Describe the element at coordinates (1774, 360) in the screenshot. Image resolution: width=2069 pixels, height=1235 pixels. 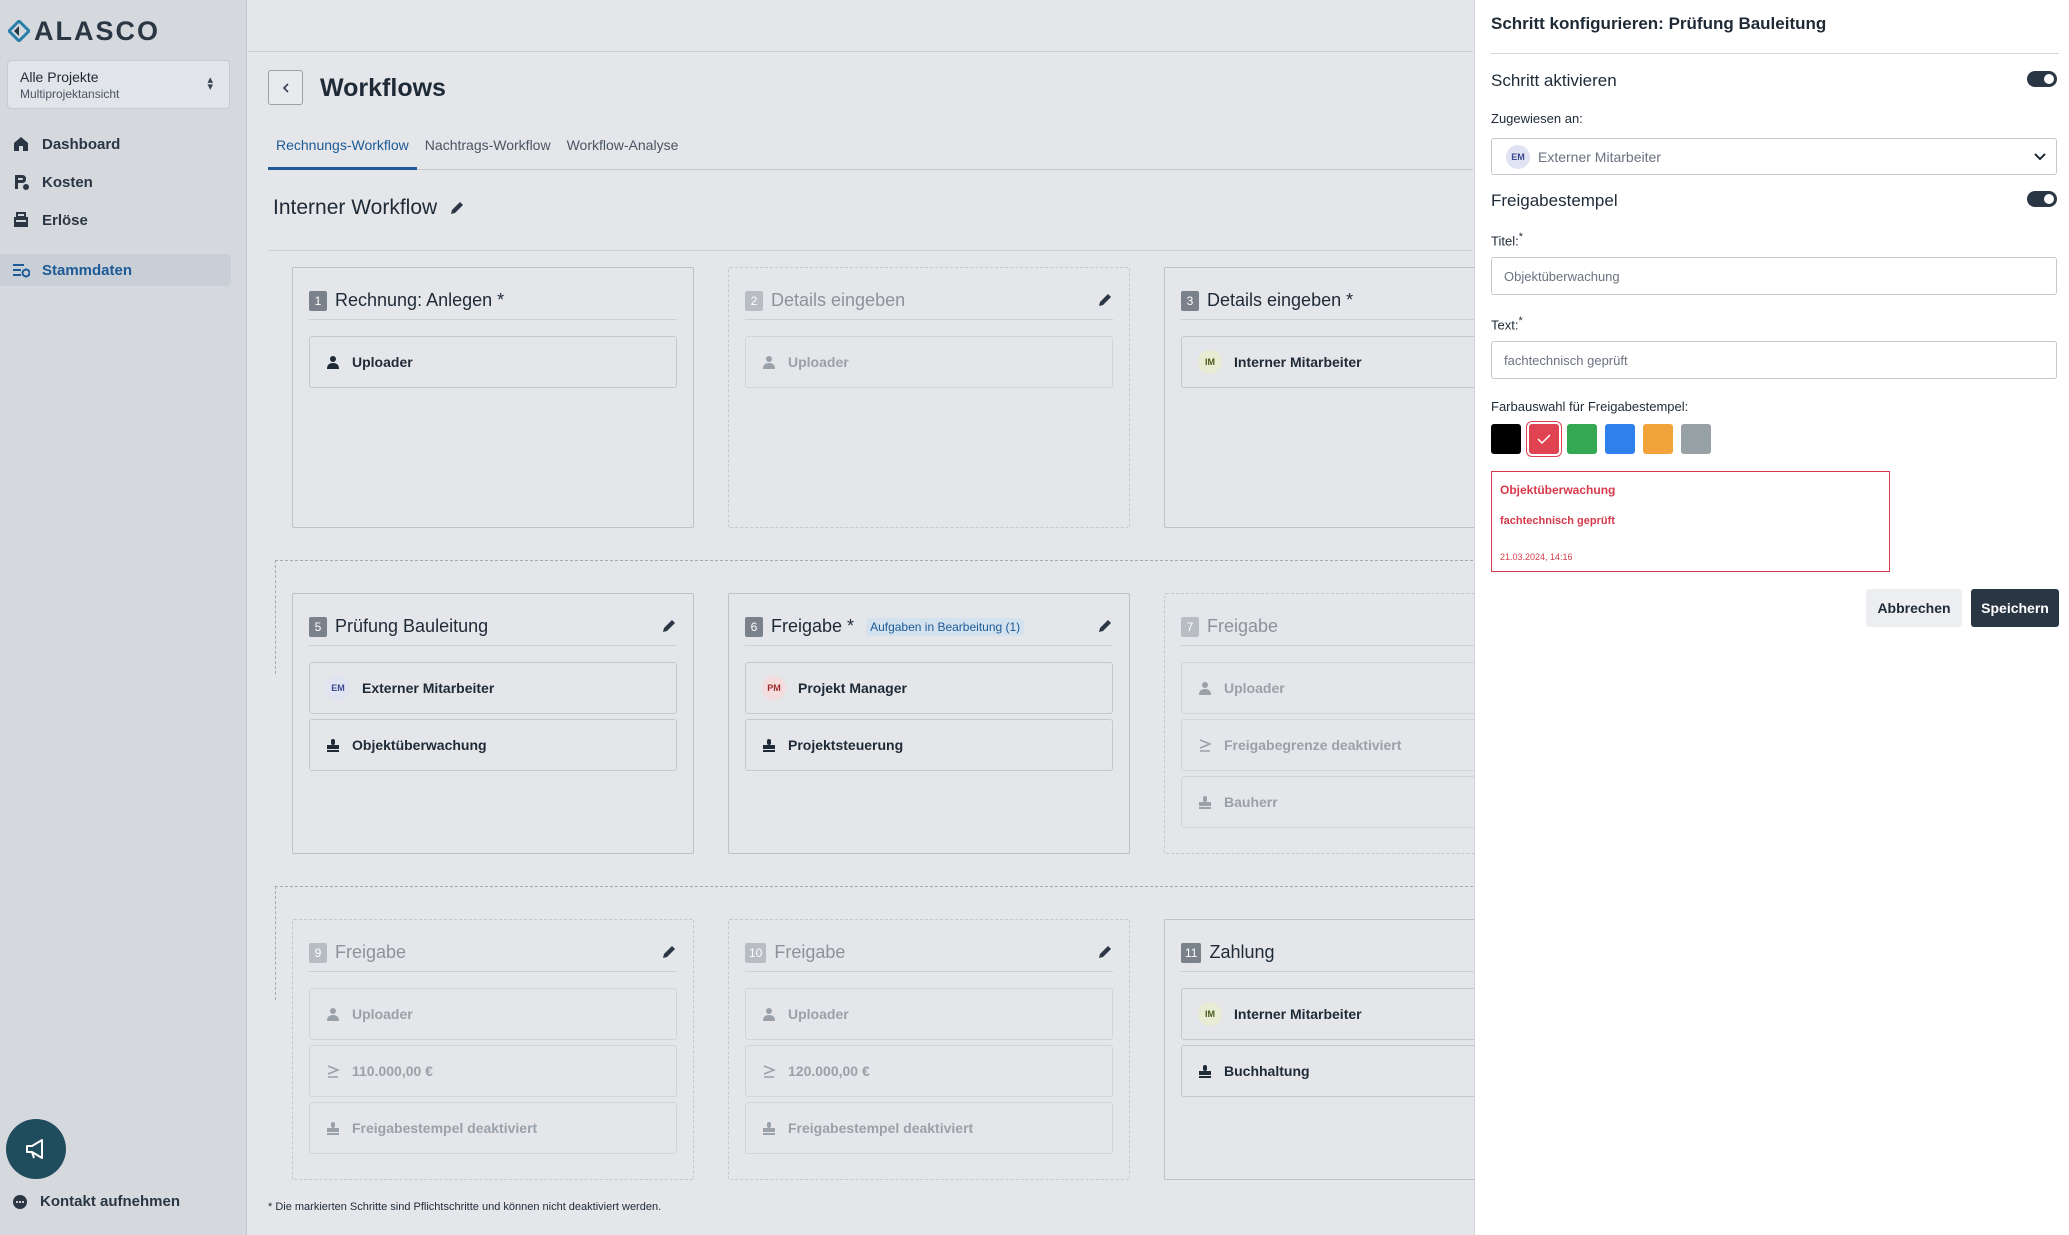
I see `text-input: fachtechnisch geprüft` at that location.